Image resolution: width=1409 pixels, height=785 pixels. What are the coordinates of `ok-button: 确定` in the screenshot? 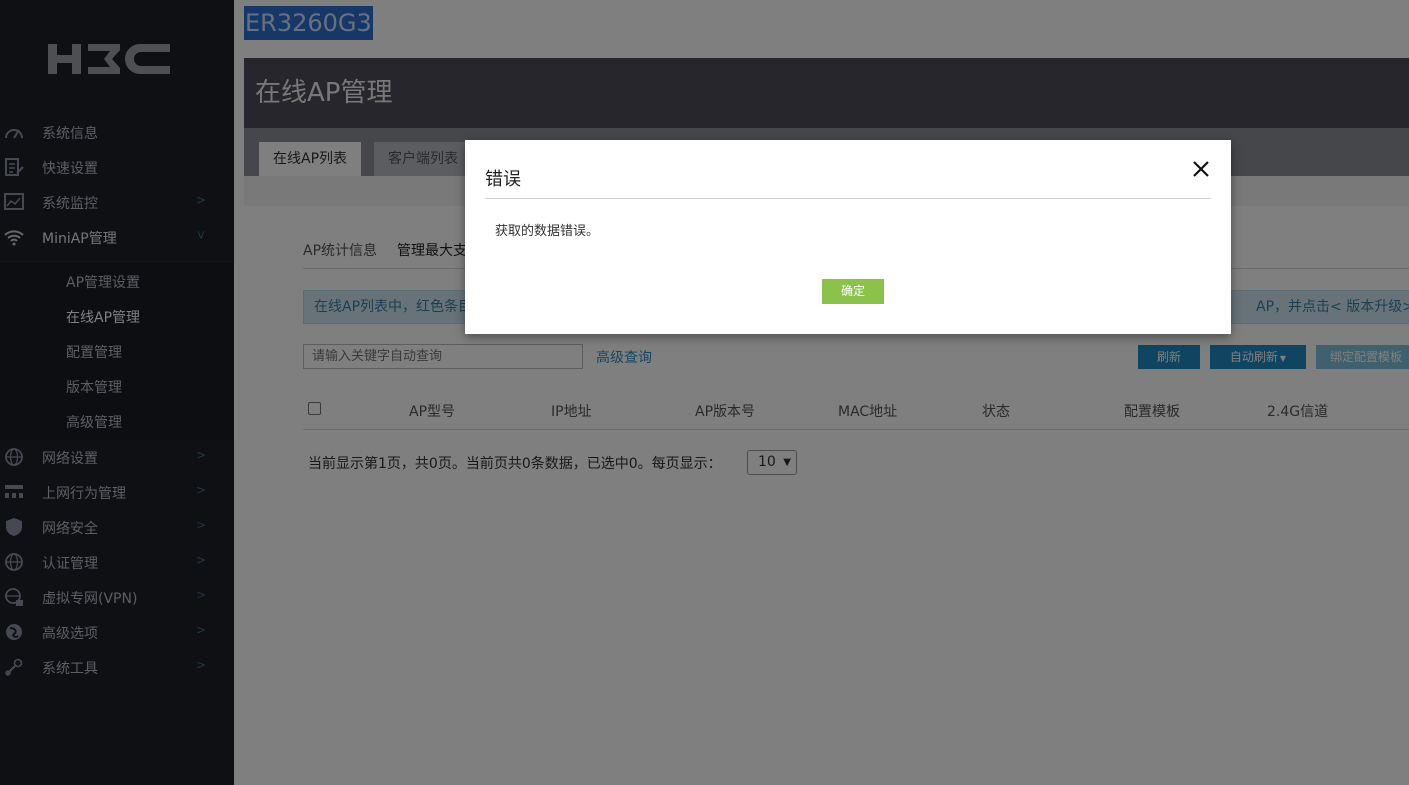 It's located at (853, 291).